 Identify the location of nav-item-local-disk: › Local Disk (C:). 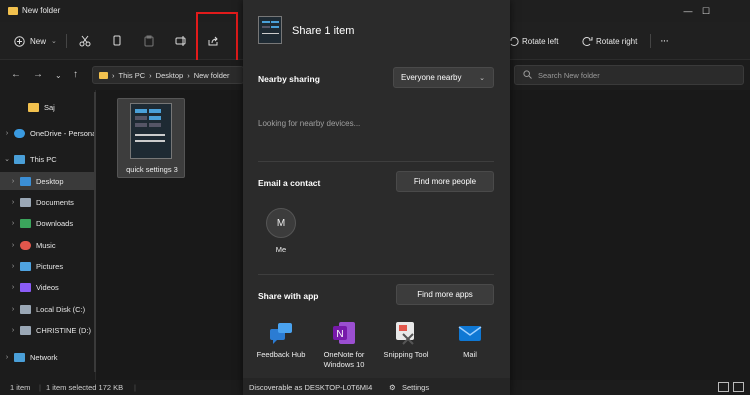
(47, 309).